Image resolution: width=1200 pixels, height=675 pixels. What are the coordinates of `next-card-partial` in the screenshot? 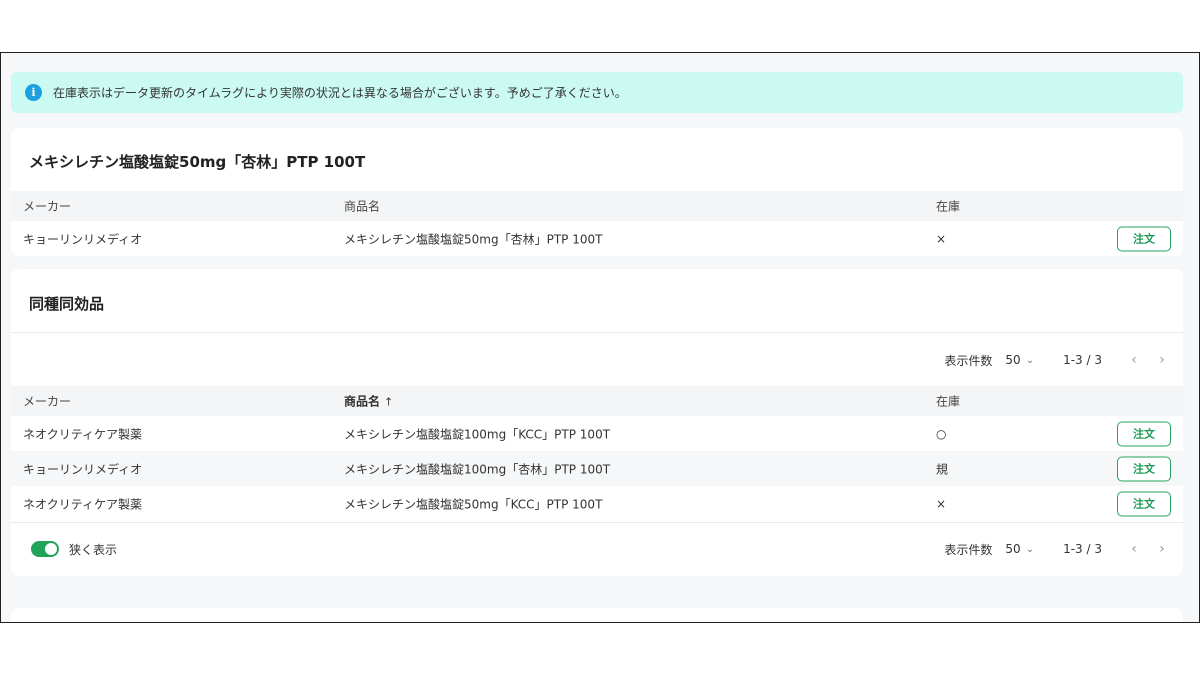 It's located at (597, 615).